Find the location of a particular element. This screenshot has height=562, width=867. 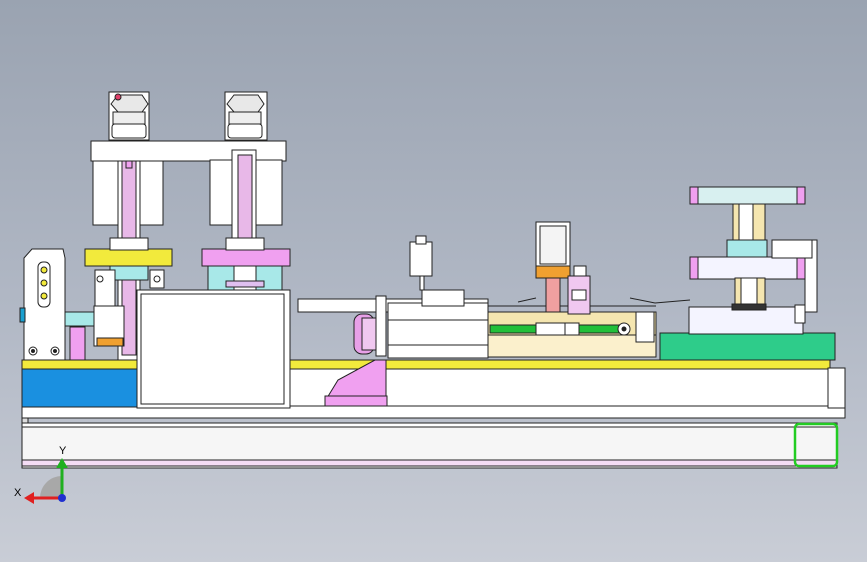

orange-nut is located at coordinates (553, 272).